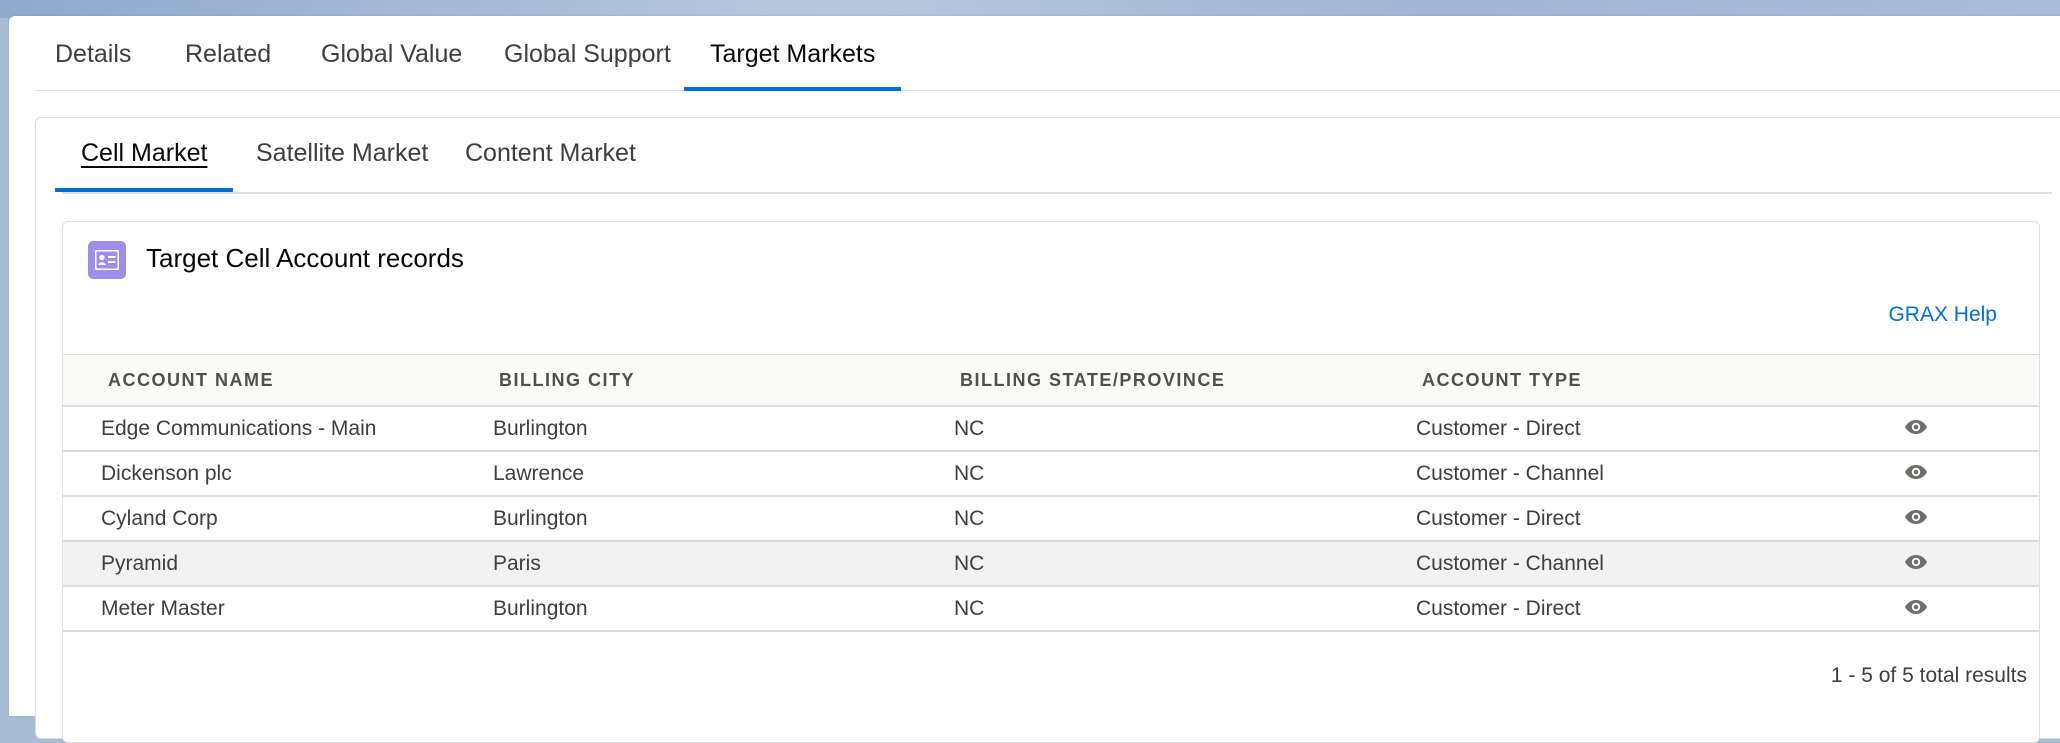 The width and height of the screenshot is (2060, 743). What do you see at coordinates (1646, 380) in the screenshot?
I see `column-header-account-type: ACCOUNT TYPE` at bounding box center [1646, 380].